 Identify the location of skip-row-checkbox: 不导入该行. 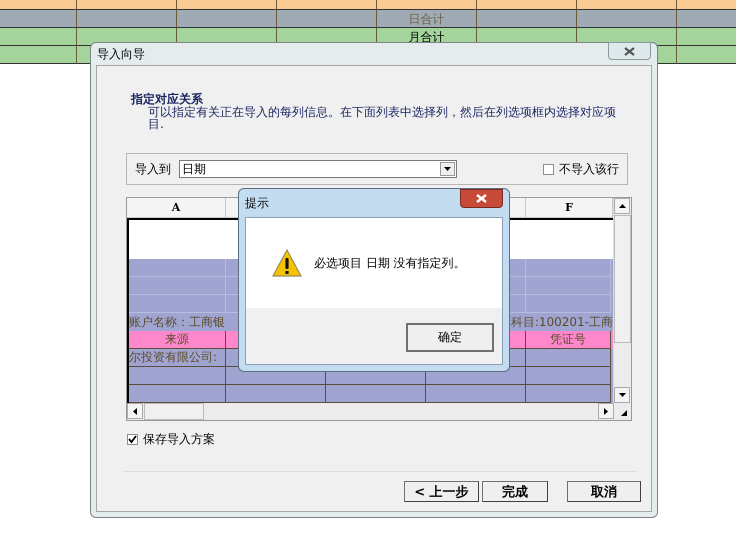
(581, 169).